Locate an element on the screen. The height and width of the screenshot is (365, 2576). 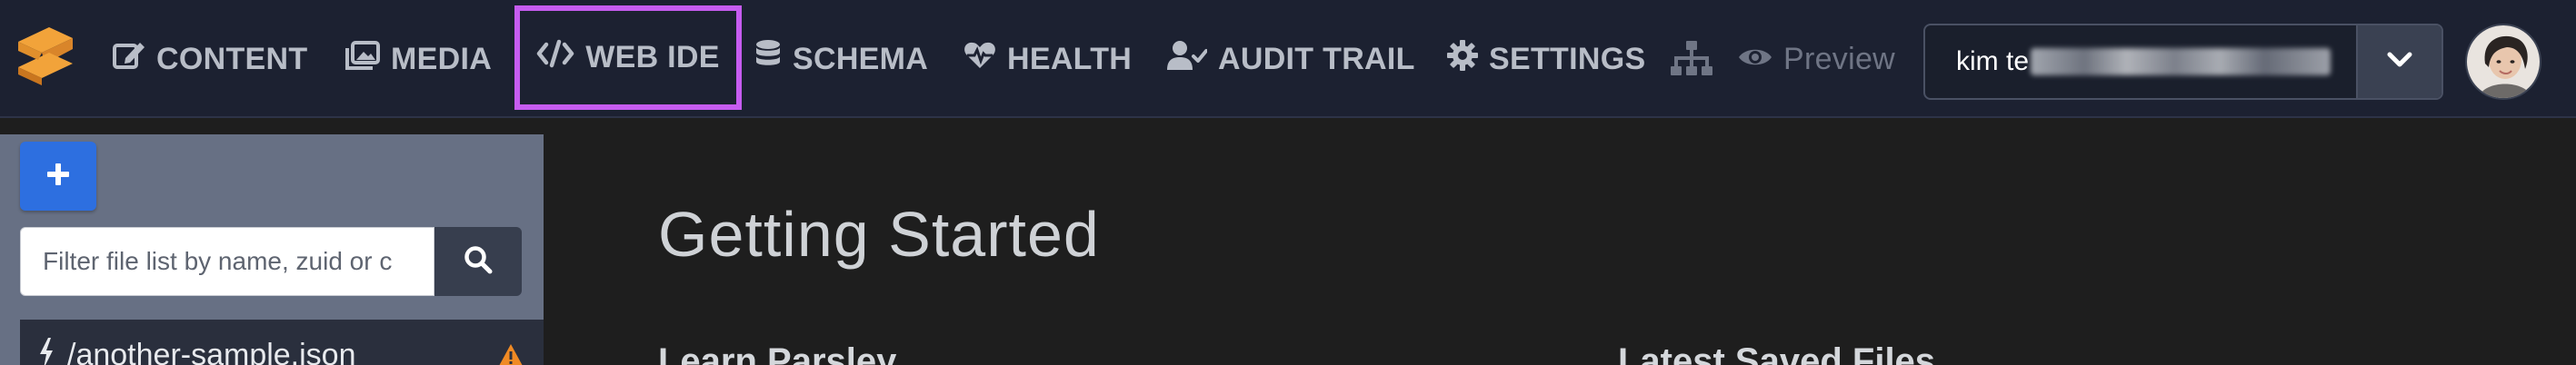
warning-icon is located at coordinates (511, 352).